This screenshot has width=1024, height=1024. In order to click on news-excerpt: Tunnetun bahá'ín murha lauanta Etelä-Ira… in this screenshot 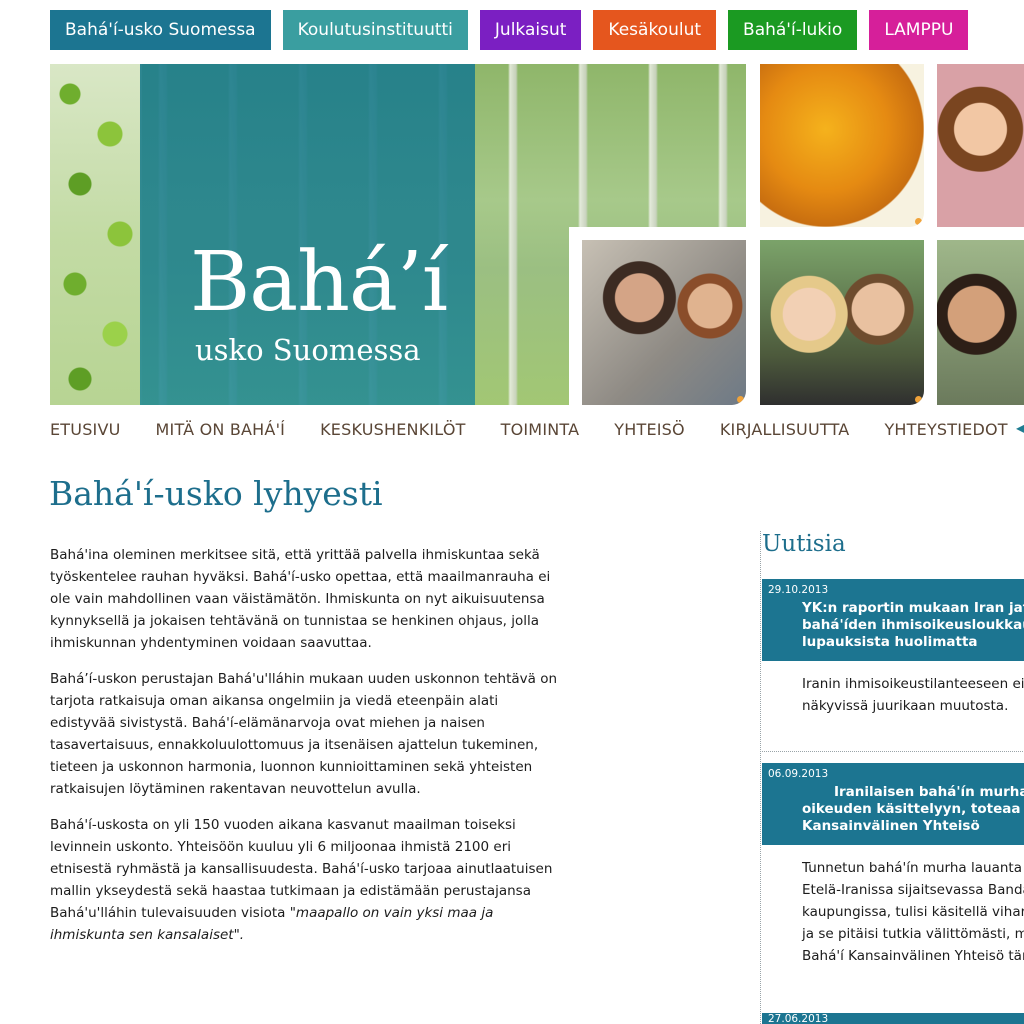, I will do `click(913, 912)`.